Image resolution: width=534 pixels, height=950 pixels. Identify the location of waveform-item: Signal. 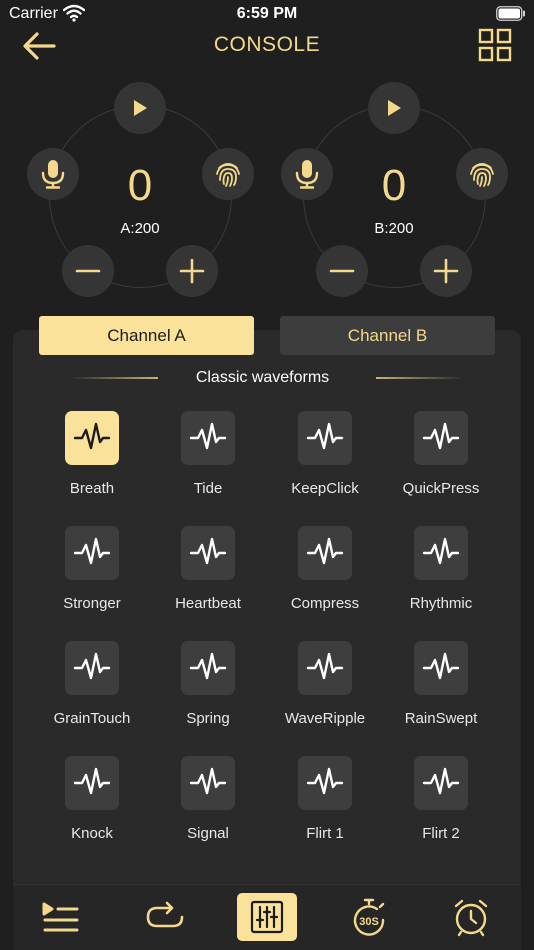
(208, 806).